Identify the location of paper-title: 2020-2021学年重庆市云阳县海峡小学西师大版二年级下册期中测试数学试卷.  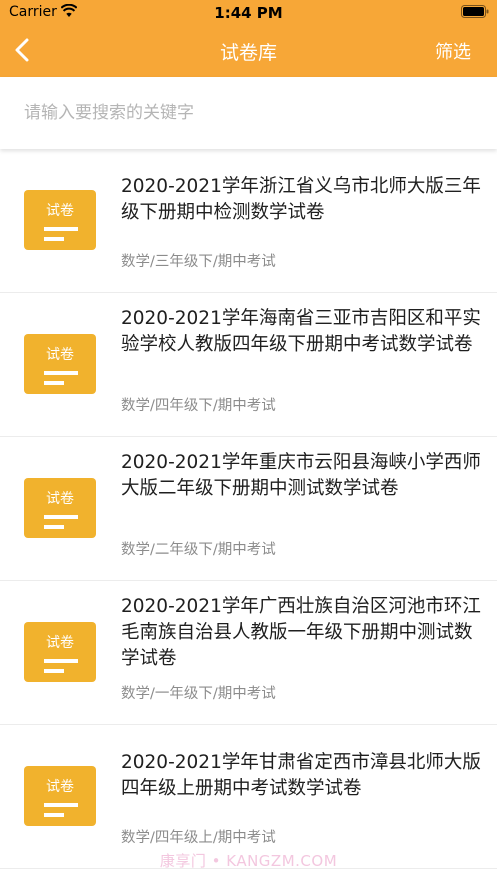
(301, 475).